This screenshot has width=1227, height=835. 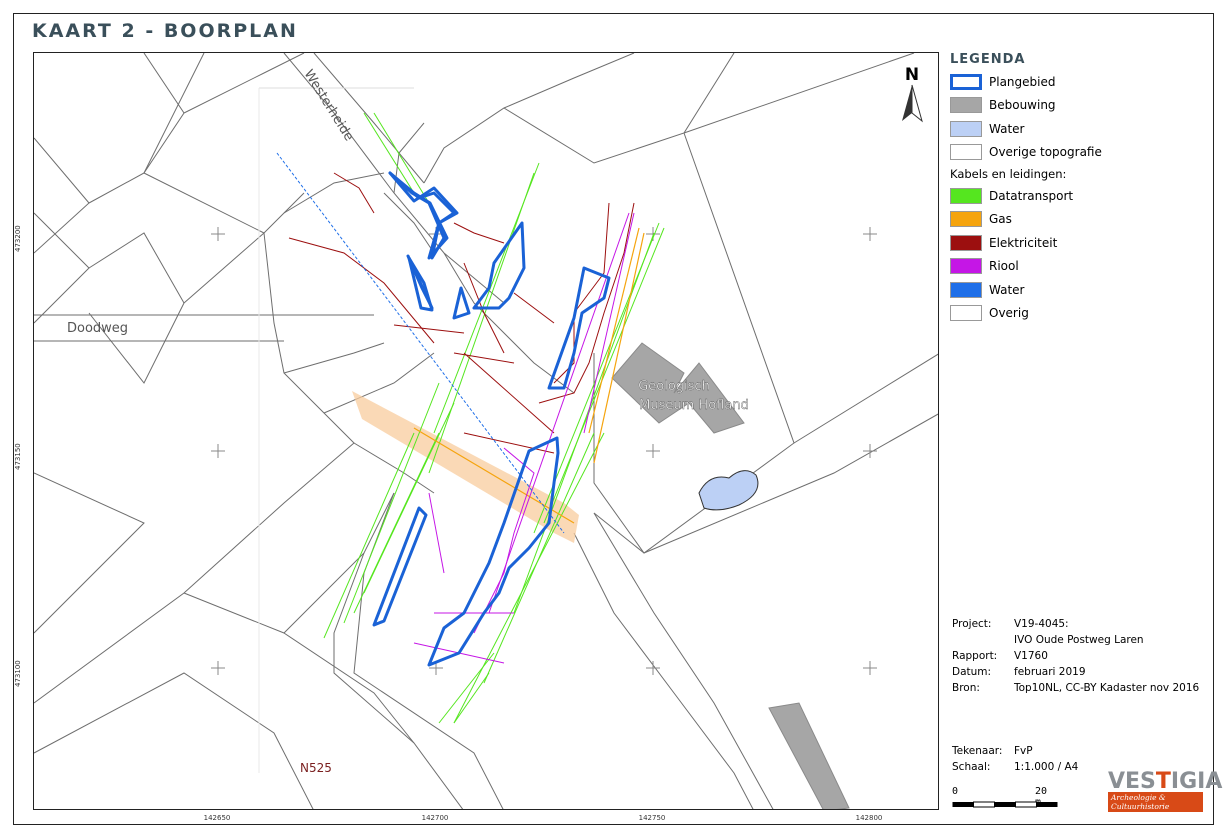 I want to click on info-value: Top10NL, CC-BY Kadaster nov 2016, so click(x=1107, y=688).